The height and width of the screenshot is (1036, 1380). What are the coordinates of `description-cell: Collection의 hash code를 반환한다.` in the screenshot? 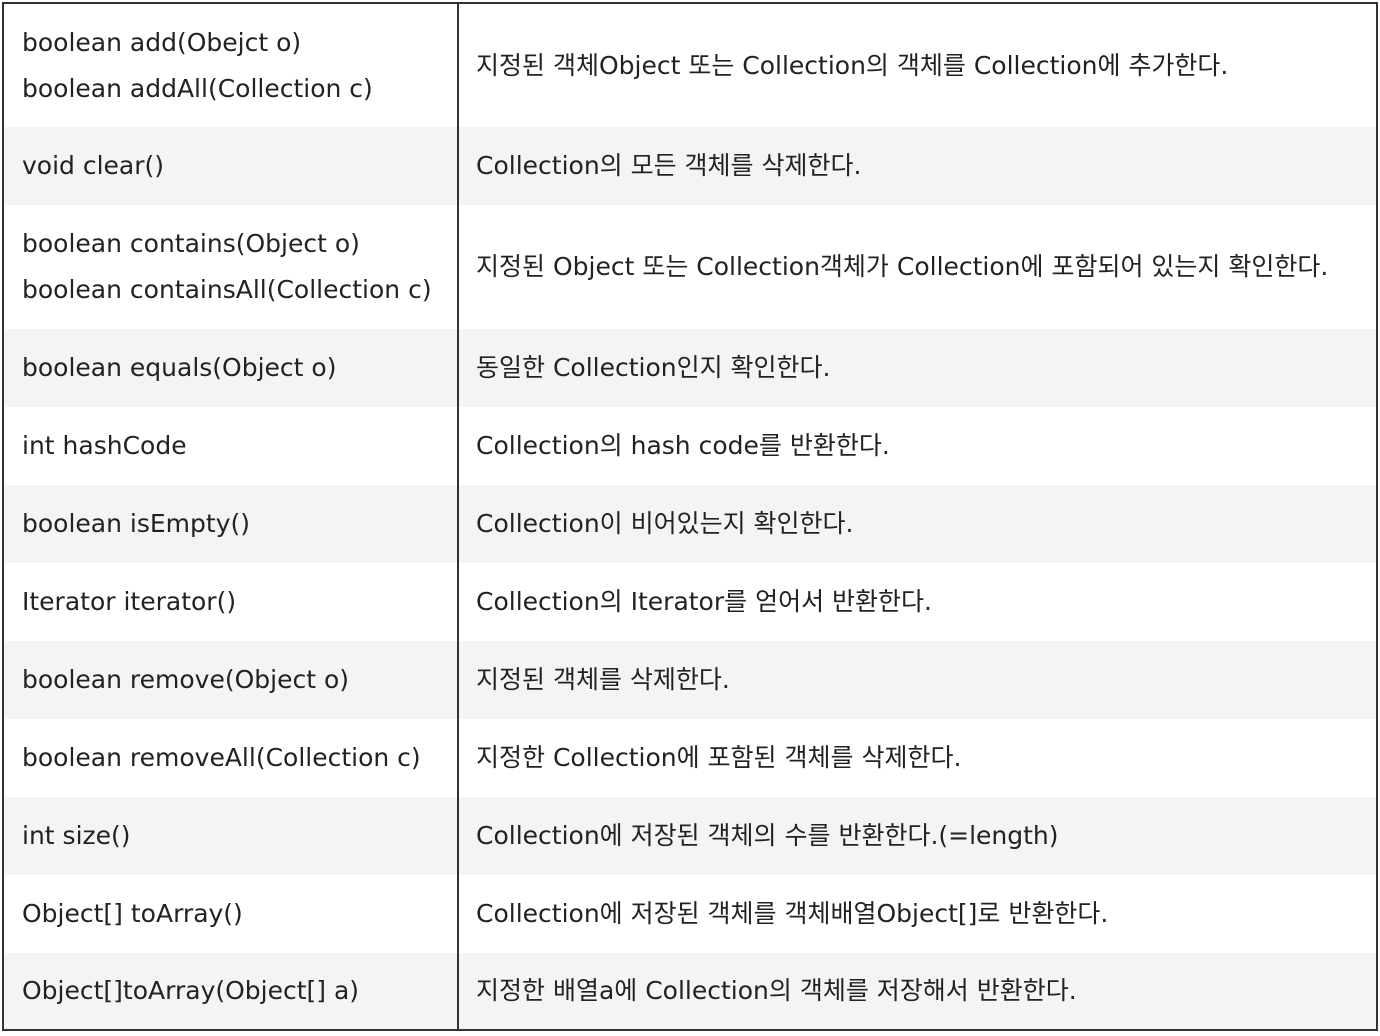 It's located at (683, 445).